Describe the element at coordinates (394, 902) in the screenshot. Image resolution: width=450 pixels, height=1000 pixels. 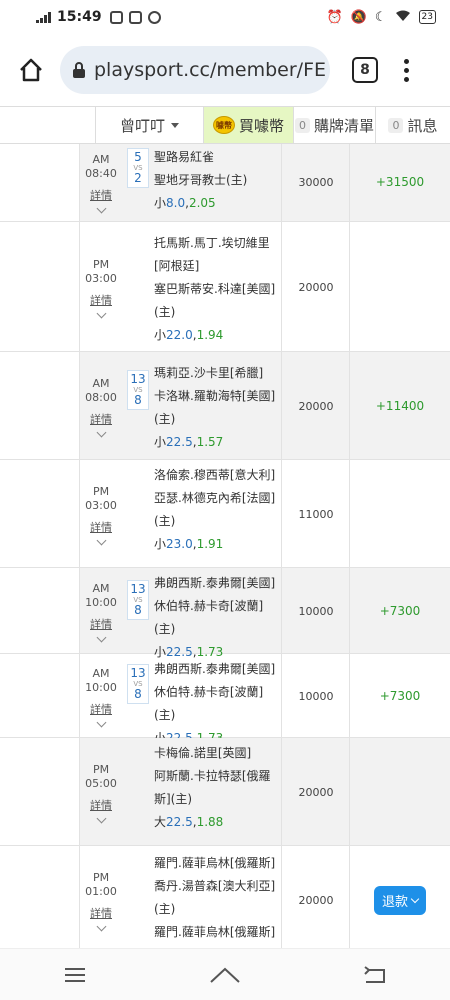
I see `refund-label: 退款` at that location.